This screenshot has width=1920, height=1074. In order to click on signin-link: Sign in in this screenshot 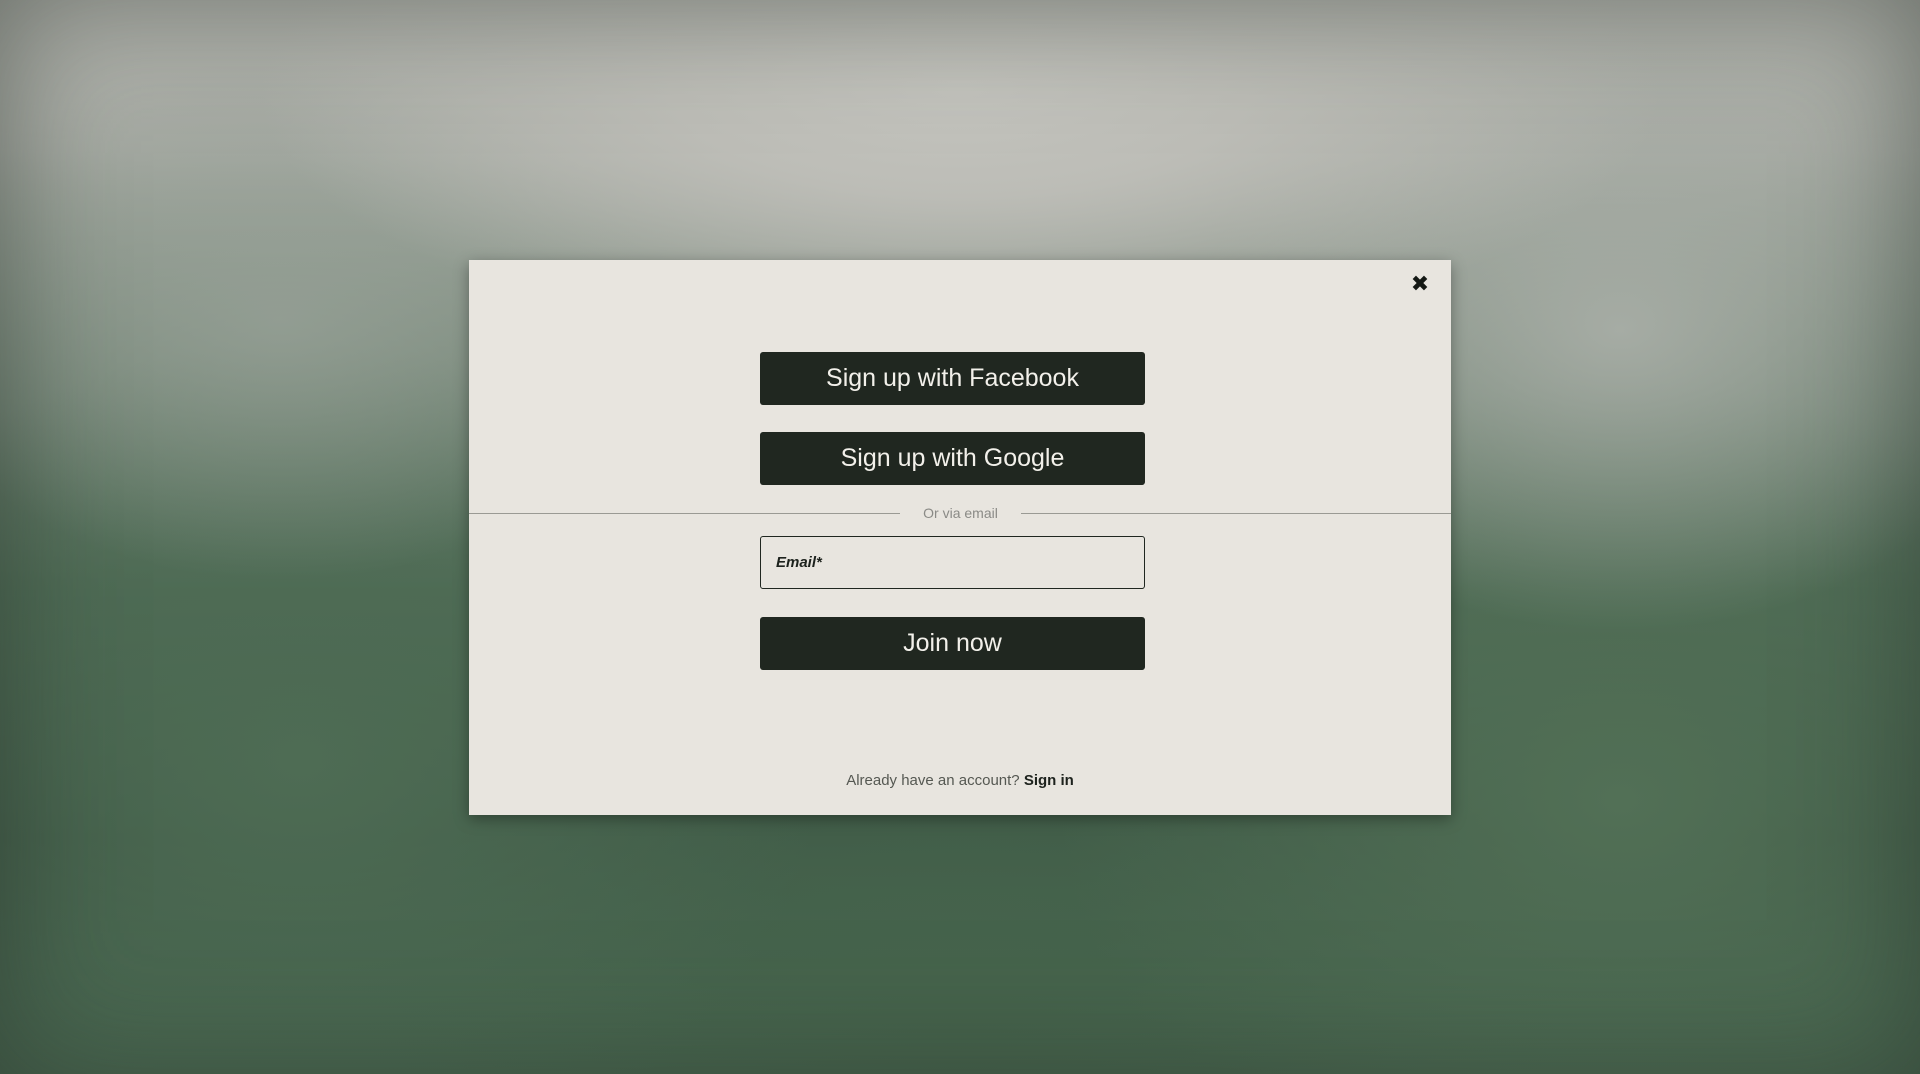, I will do `click(1049, 780)`.